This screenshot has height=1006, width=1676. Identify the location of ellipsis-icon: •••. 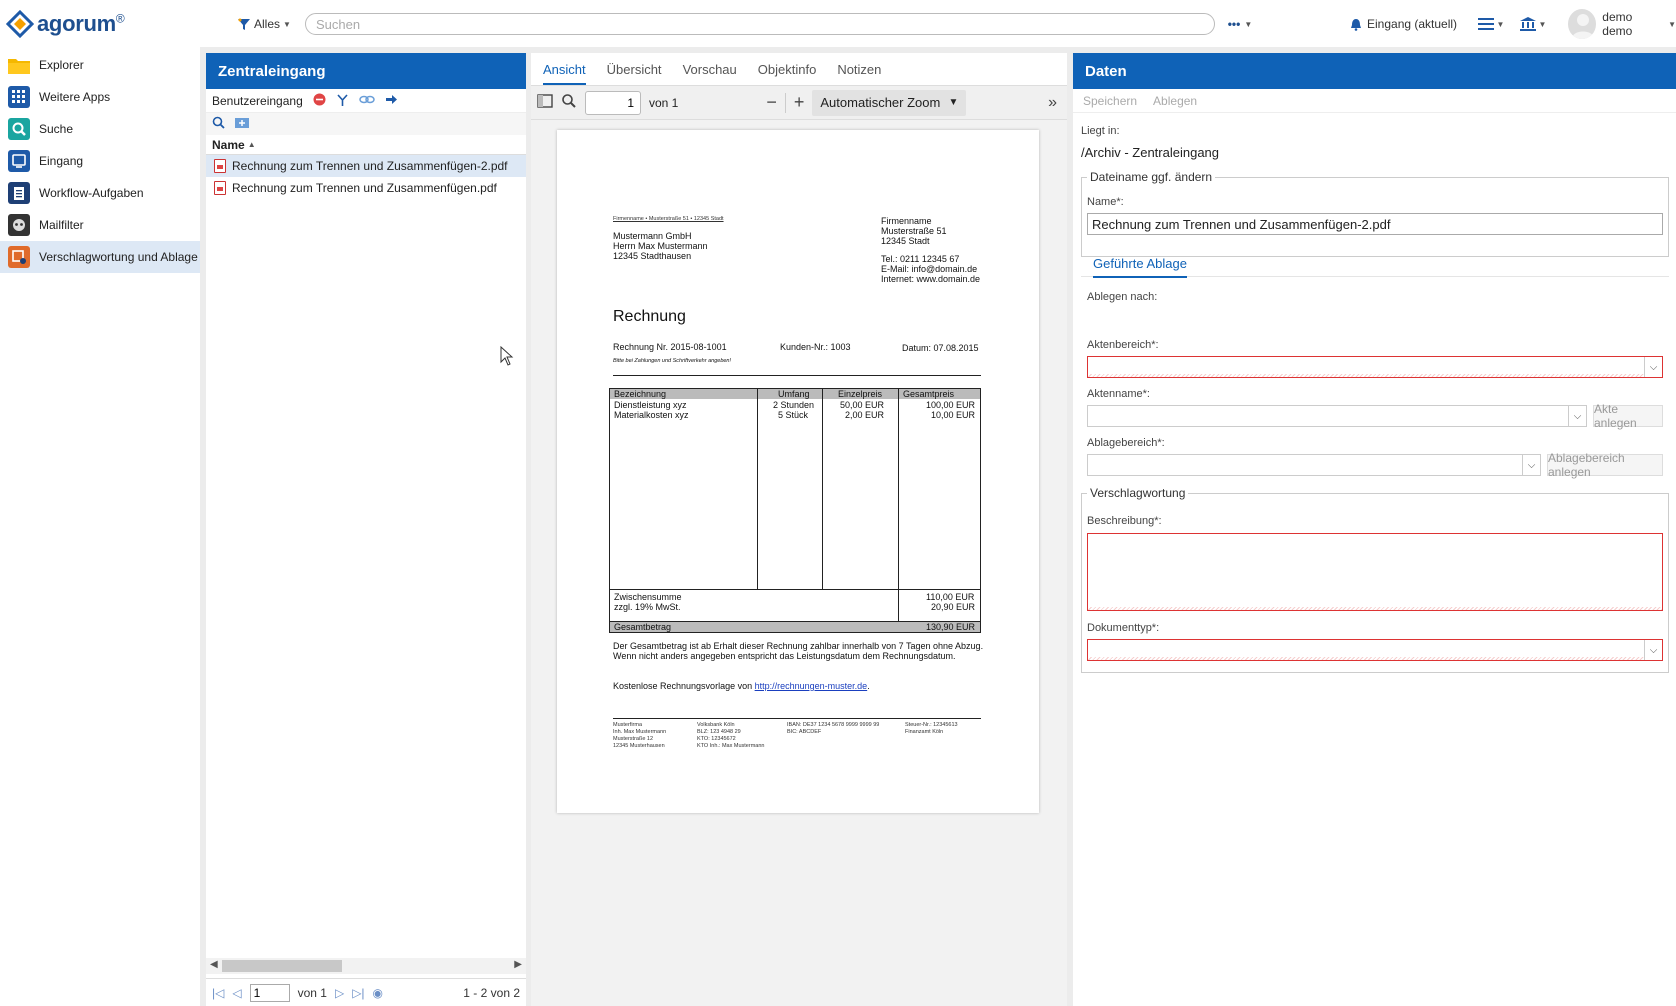
(1234, 24).